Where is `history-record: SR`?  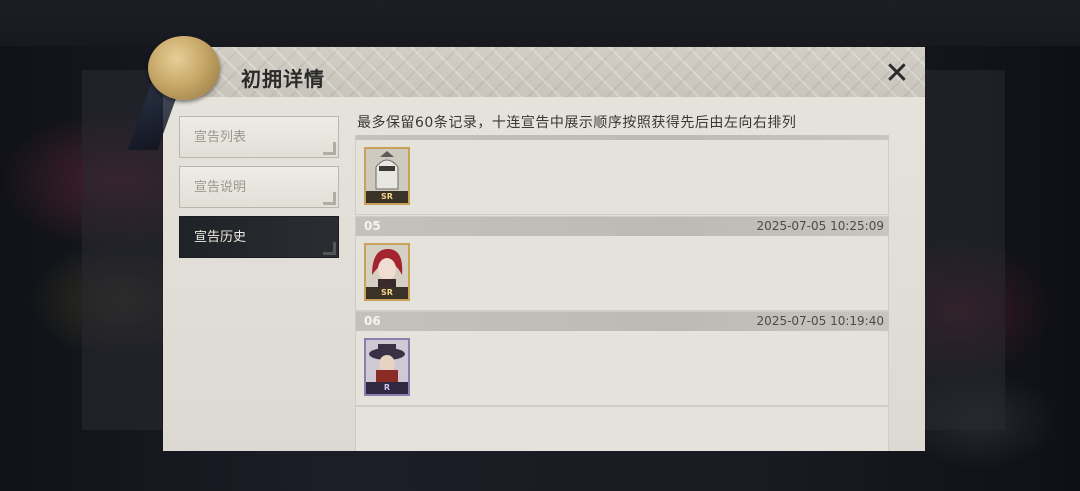
history-record: SR is located at coordinates (622, 175).